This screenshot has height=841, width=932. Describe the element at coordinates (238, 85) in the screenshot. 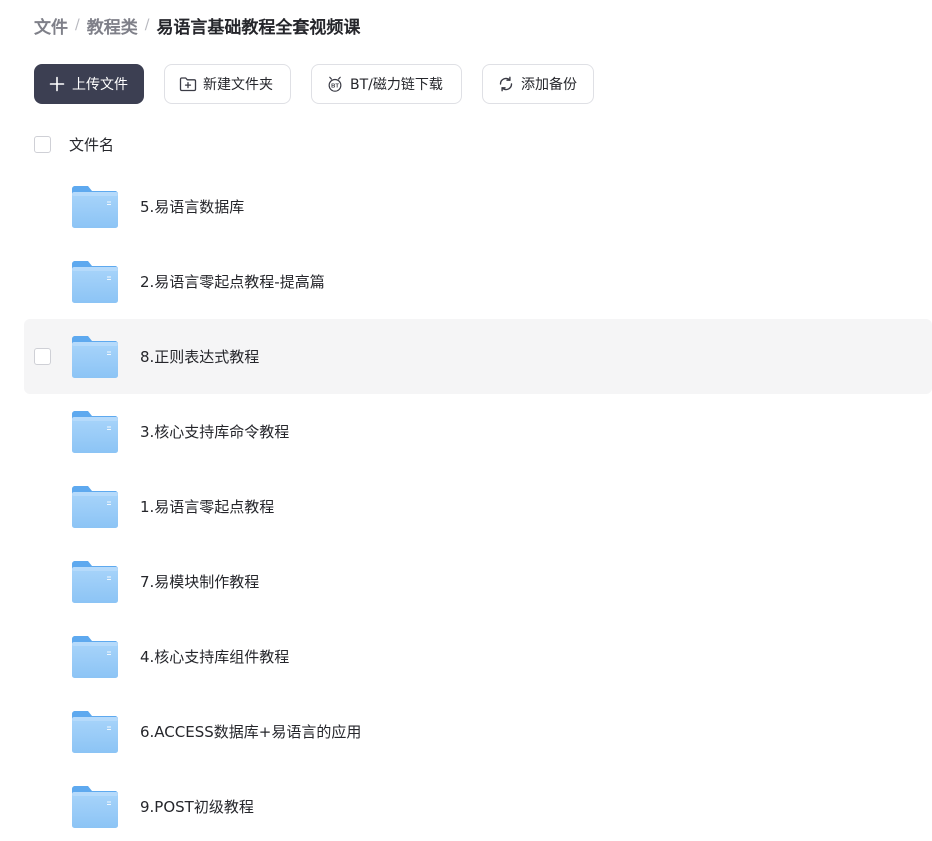

I see `new-folder-label: 新建文件夹` at that location.